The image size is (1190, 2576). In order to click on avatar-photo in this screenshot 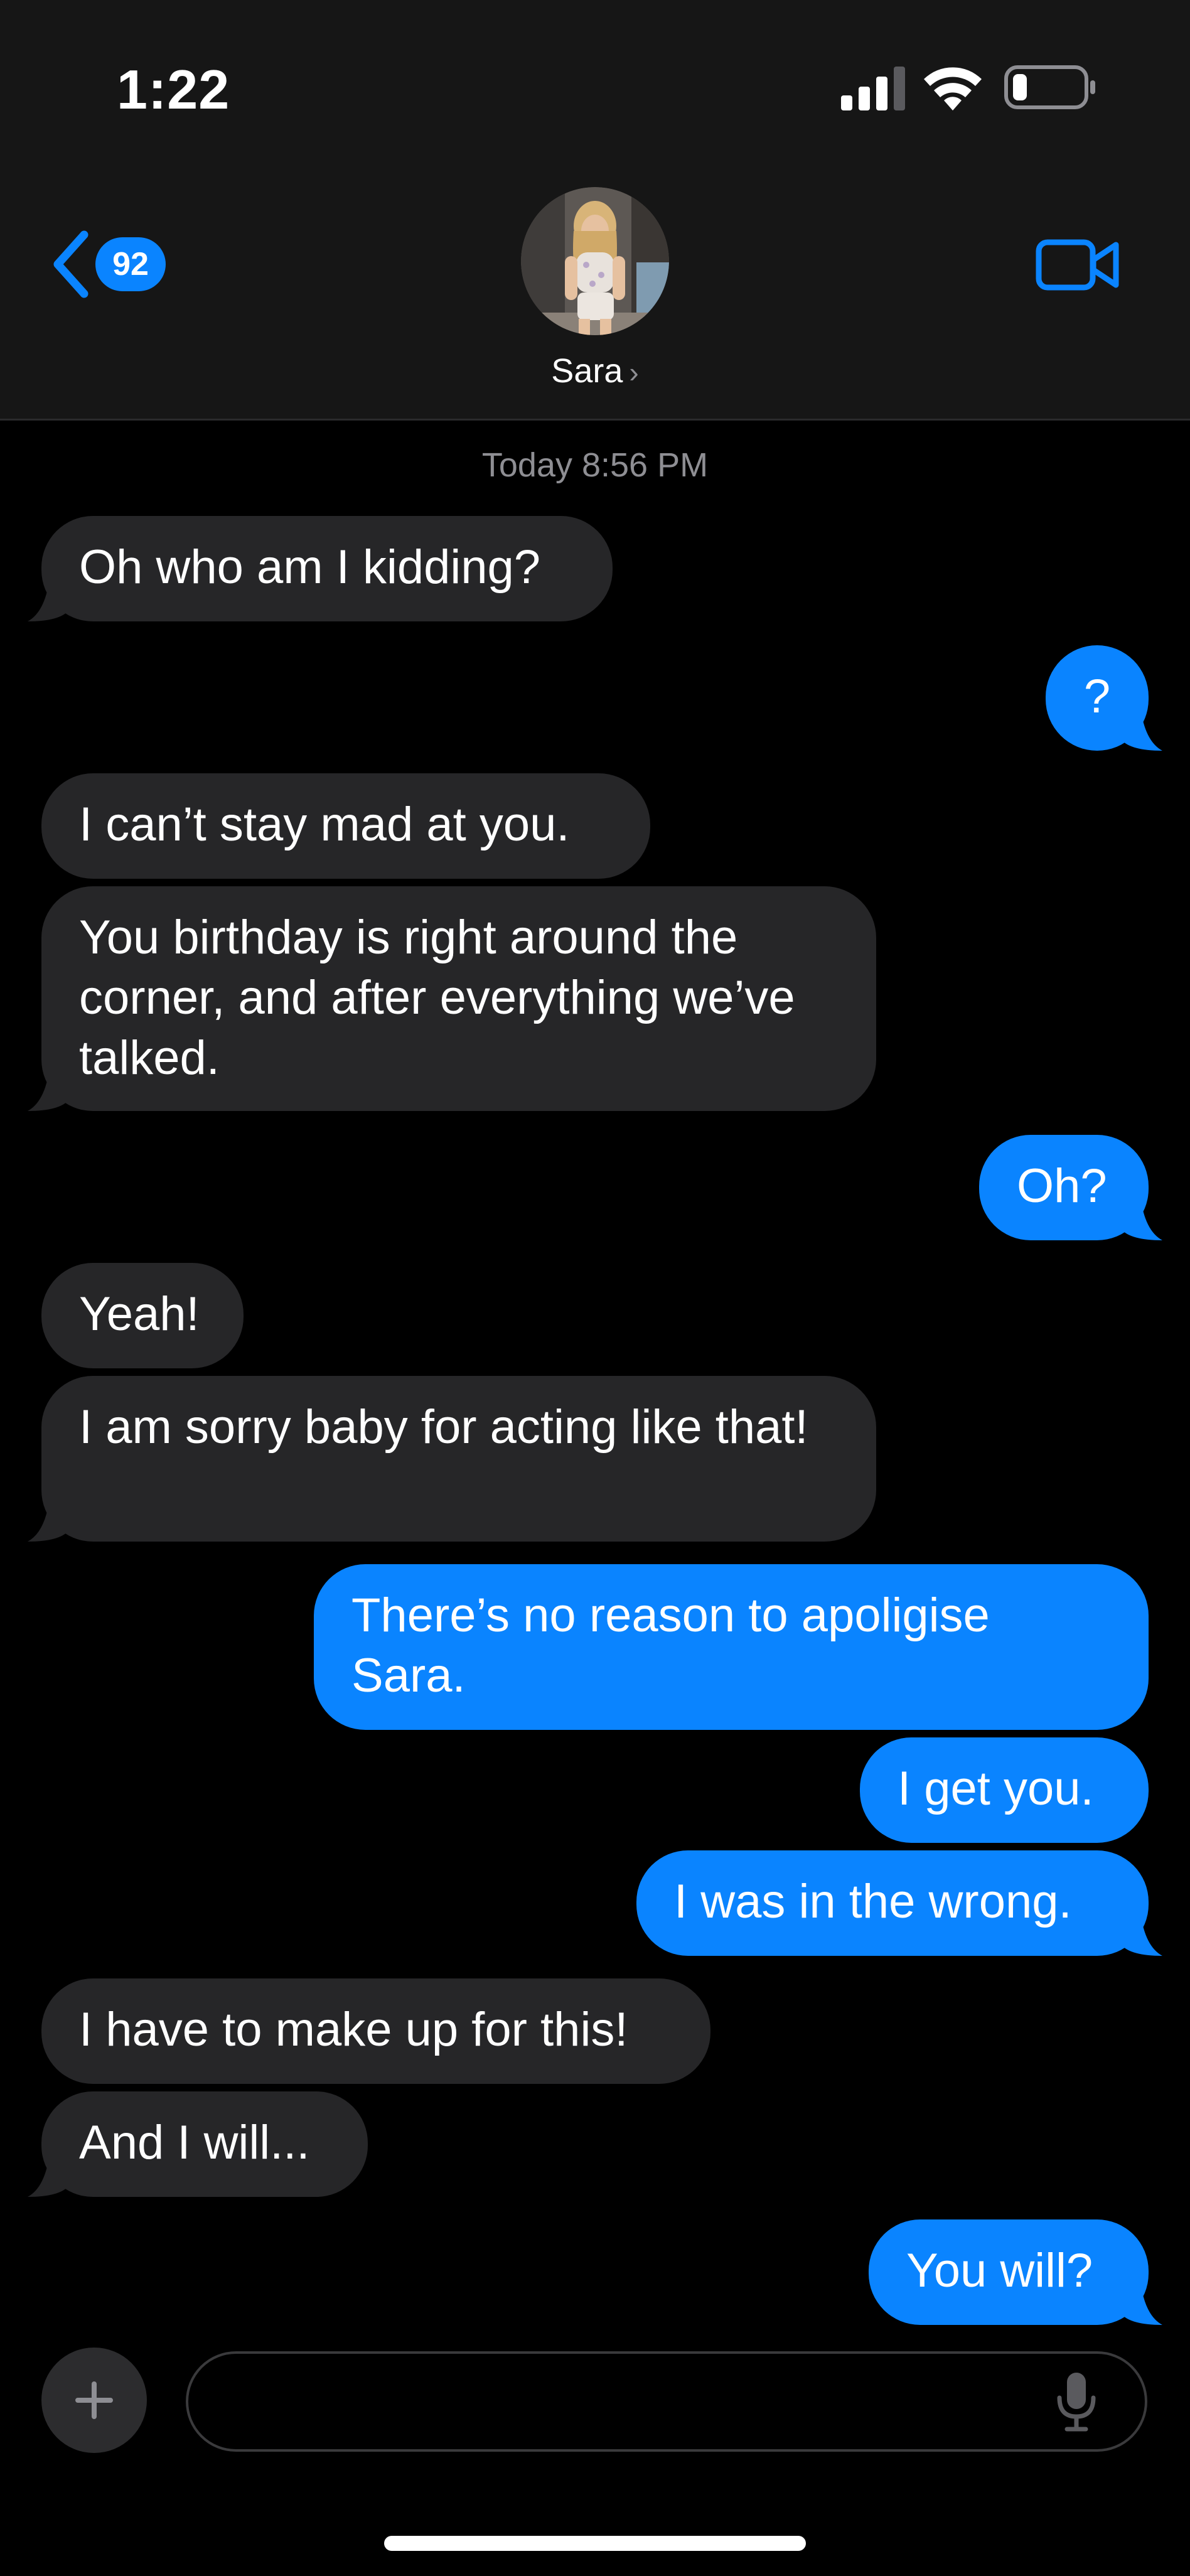, I will do `click(595, 261)`.